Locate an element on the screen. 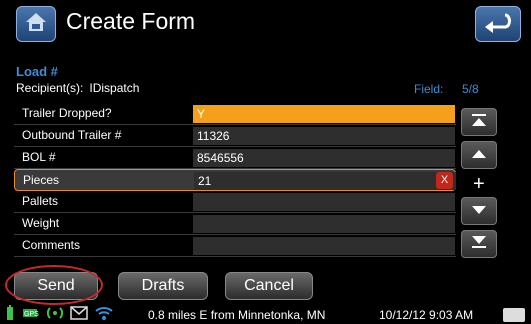  scroll-up-button is located at coordinates (479, 155).